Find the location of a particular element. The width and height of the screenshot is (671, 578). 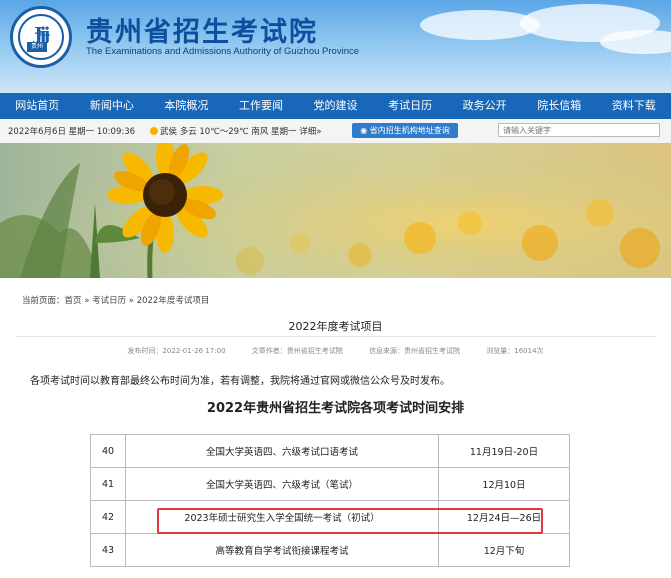

weather-info: 武侯 多云 10℃～29℃ 南风 星期一 详细» is located at coordinates (235, 131).